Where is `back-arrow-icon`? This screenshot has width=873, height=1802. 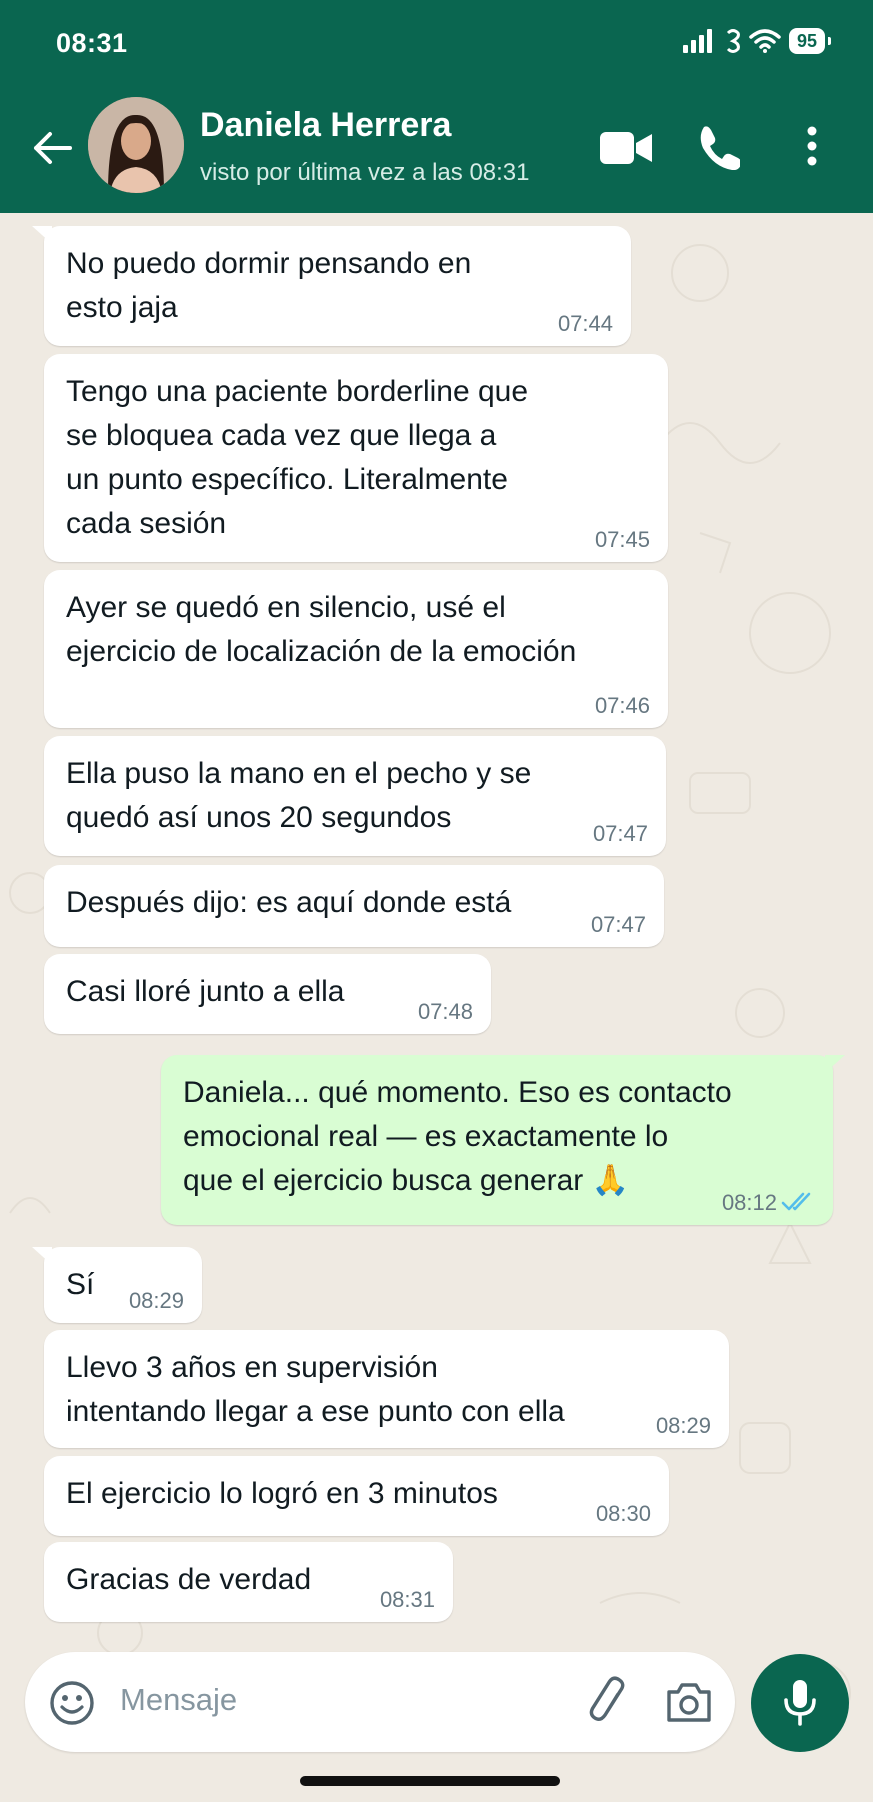
back-arrow-icon is located at coordinates (52, 148).